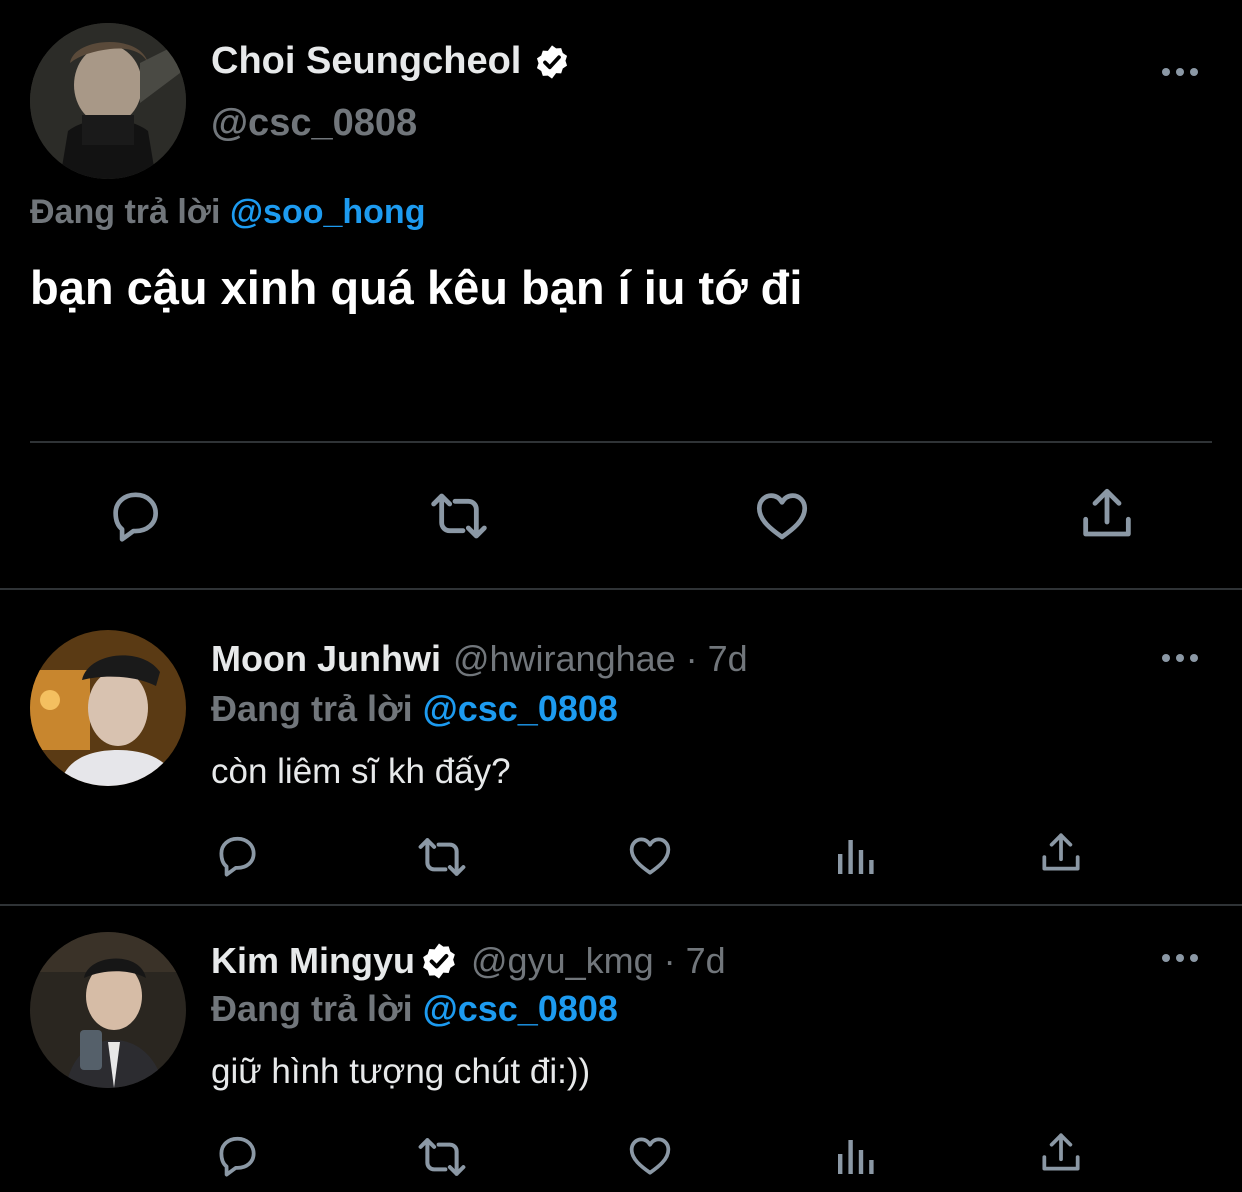  Describe the element at coordinates (416, 287) in the screenshot. I see `tweet-text: bạn cậu xinh quá kêu bạn í iu tớ đi` at that location.